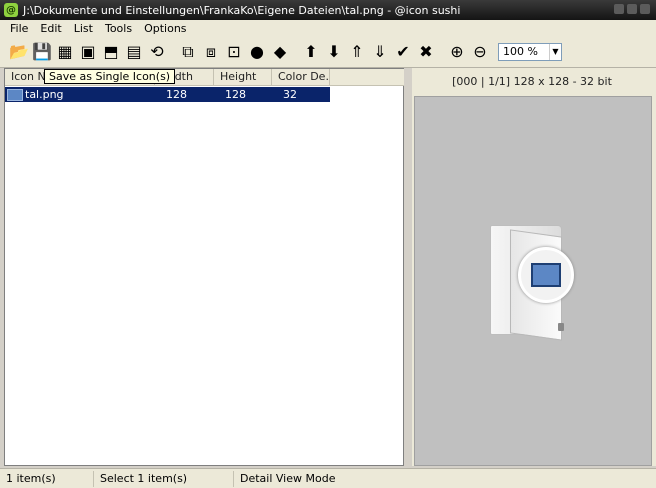 This screenshot has height=488, width=656. Describe the element at coordinates (157, 52) in the screenshot. I see `refresh-icon: ⟲` at that location.